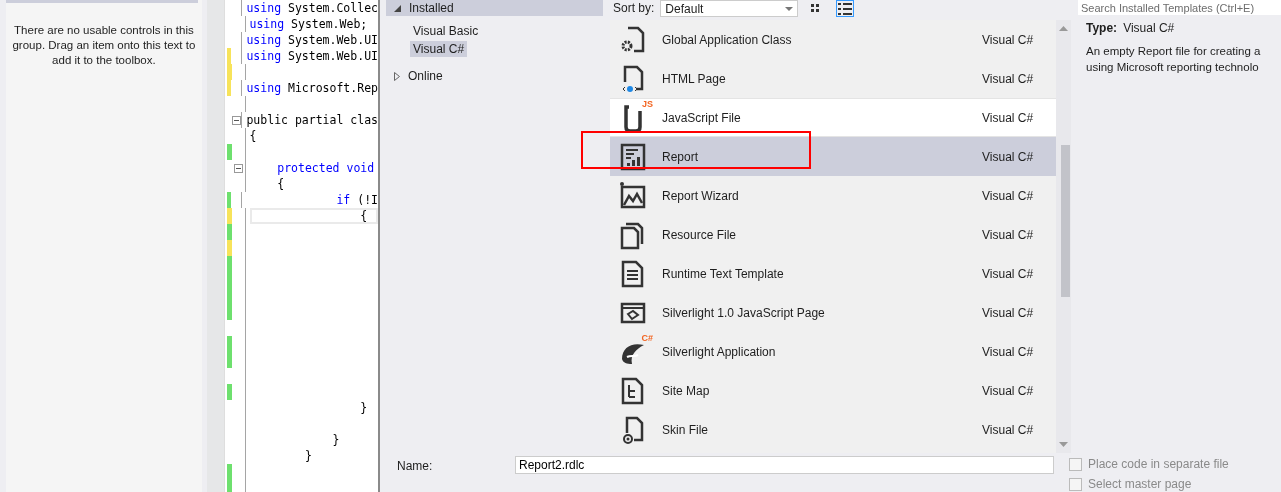 This screenshot has height=492, width=1281. I want to click on scroll-thumb, so click(1065, 221).